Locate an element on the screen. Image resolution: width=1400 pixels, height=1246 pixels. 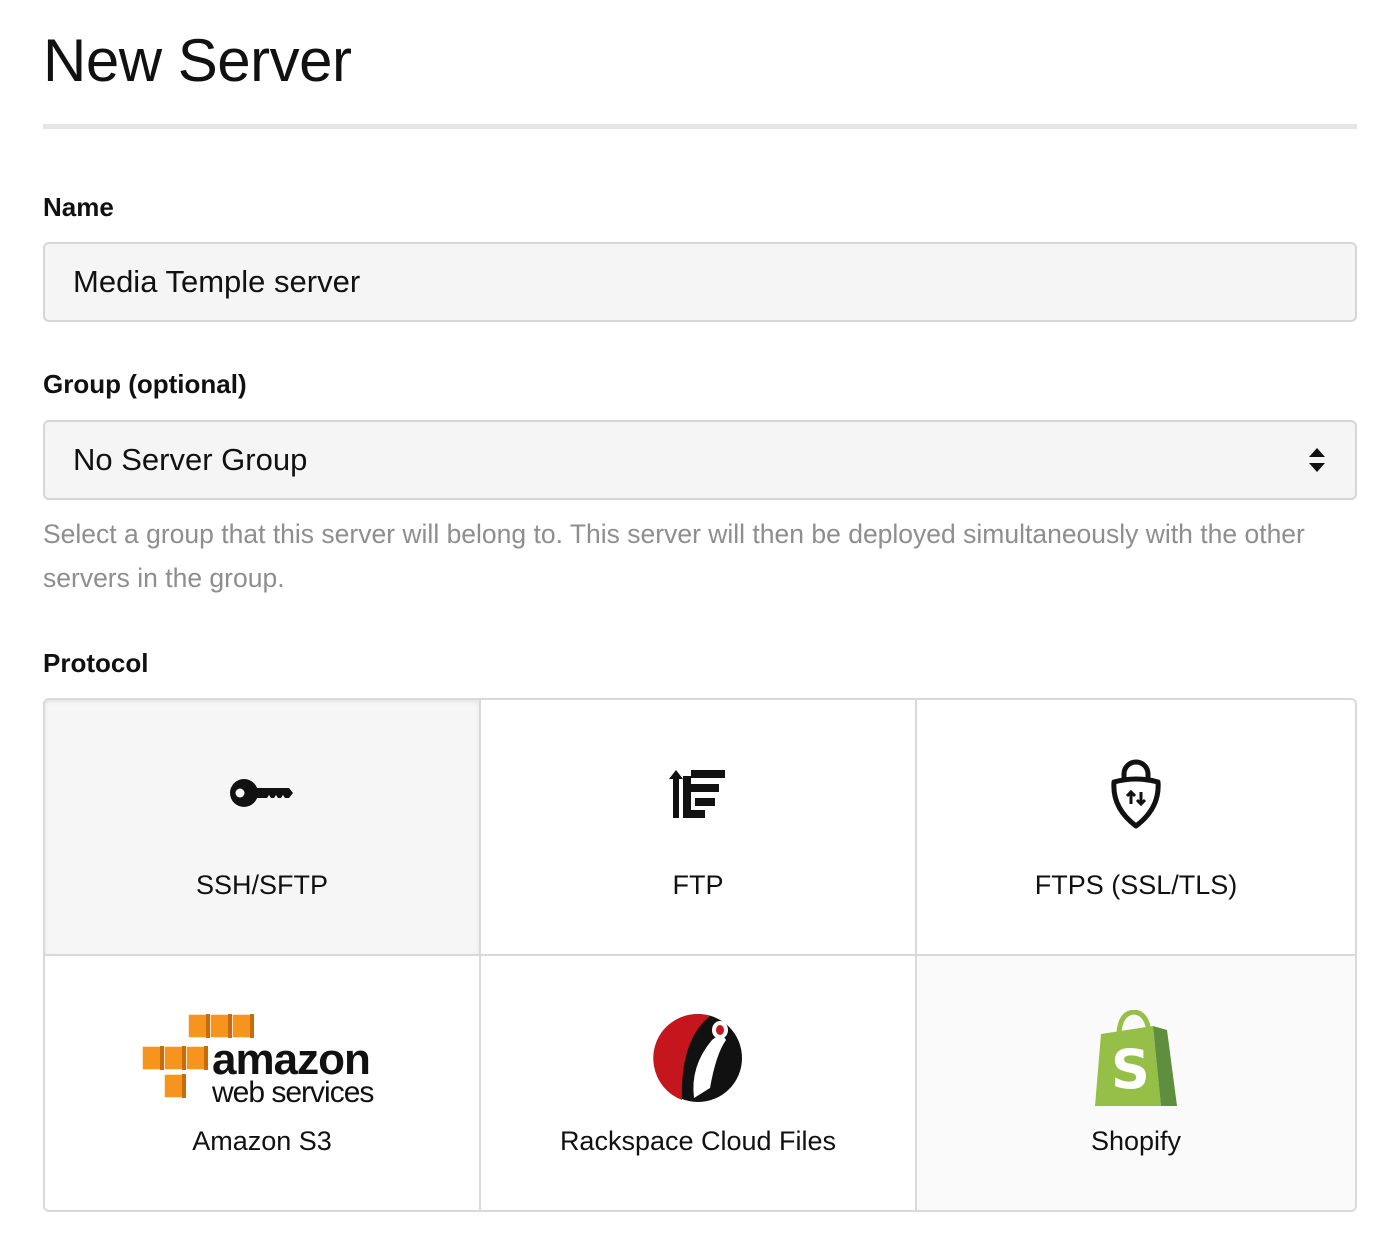
key-icon is located at coordinates (261, 793).